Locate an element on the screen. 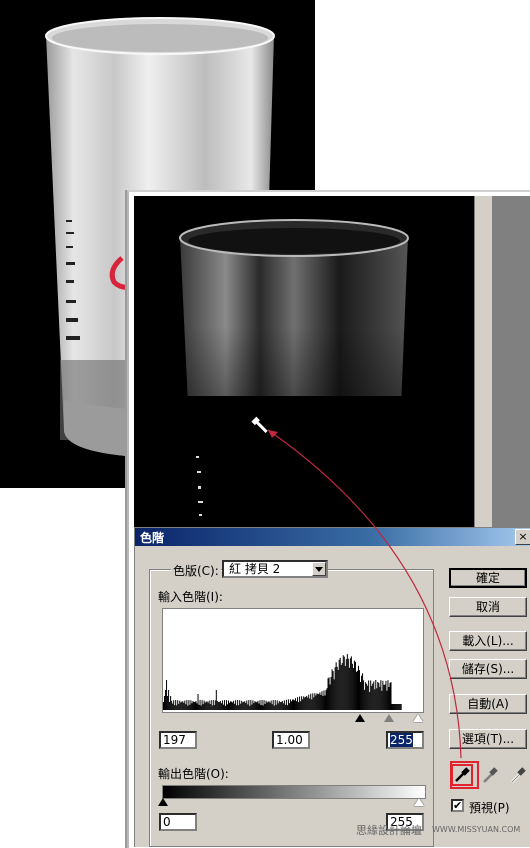 The width and height of the screenshot is (530, 848). output-slider-track is located at coordinates (291, 802).